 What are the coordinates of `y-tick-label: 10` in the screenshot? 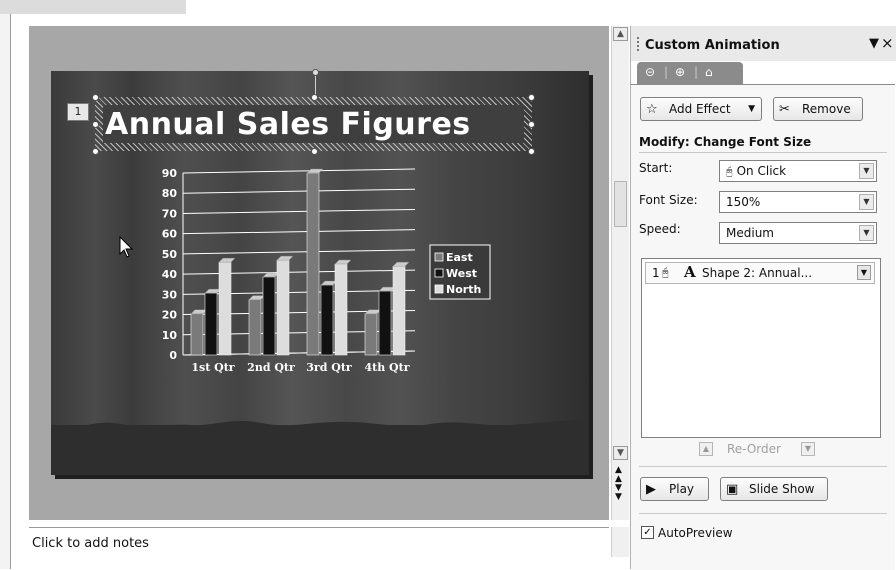 It's located at (170, 335).